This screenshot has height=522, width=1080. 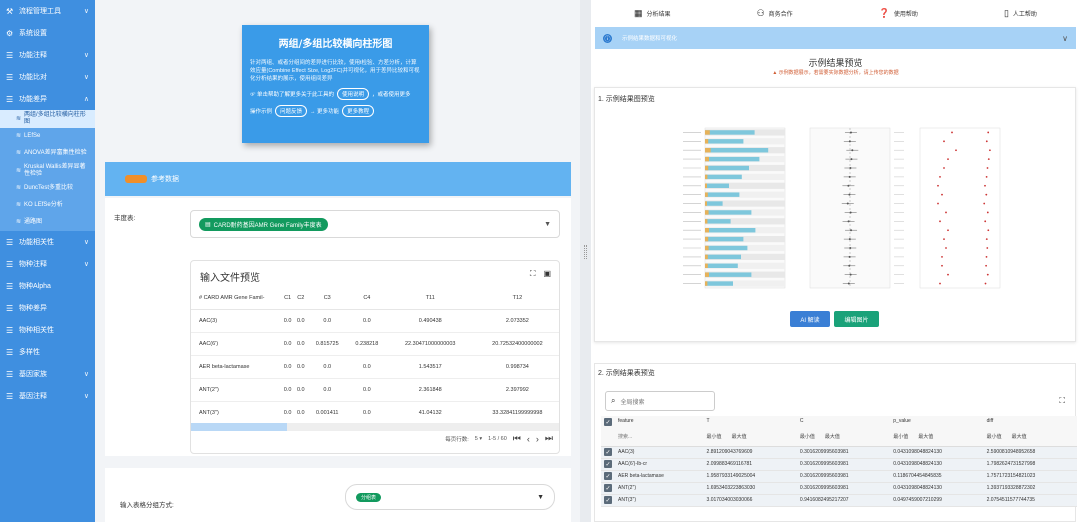 What do you see at coordinates (537, 439) in the screenshot?
I see `next-page-icon: ›` at bounding box center [537, 439].